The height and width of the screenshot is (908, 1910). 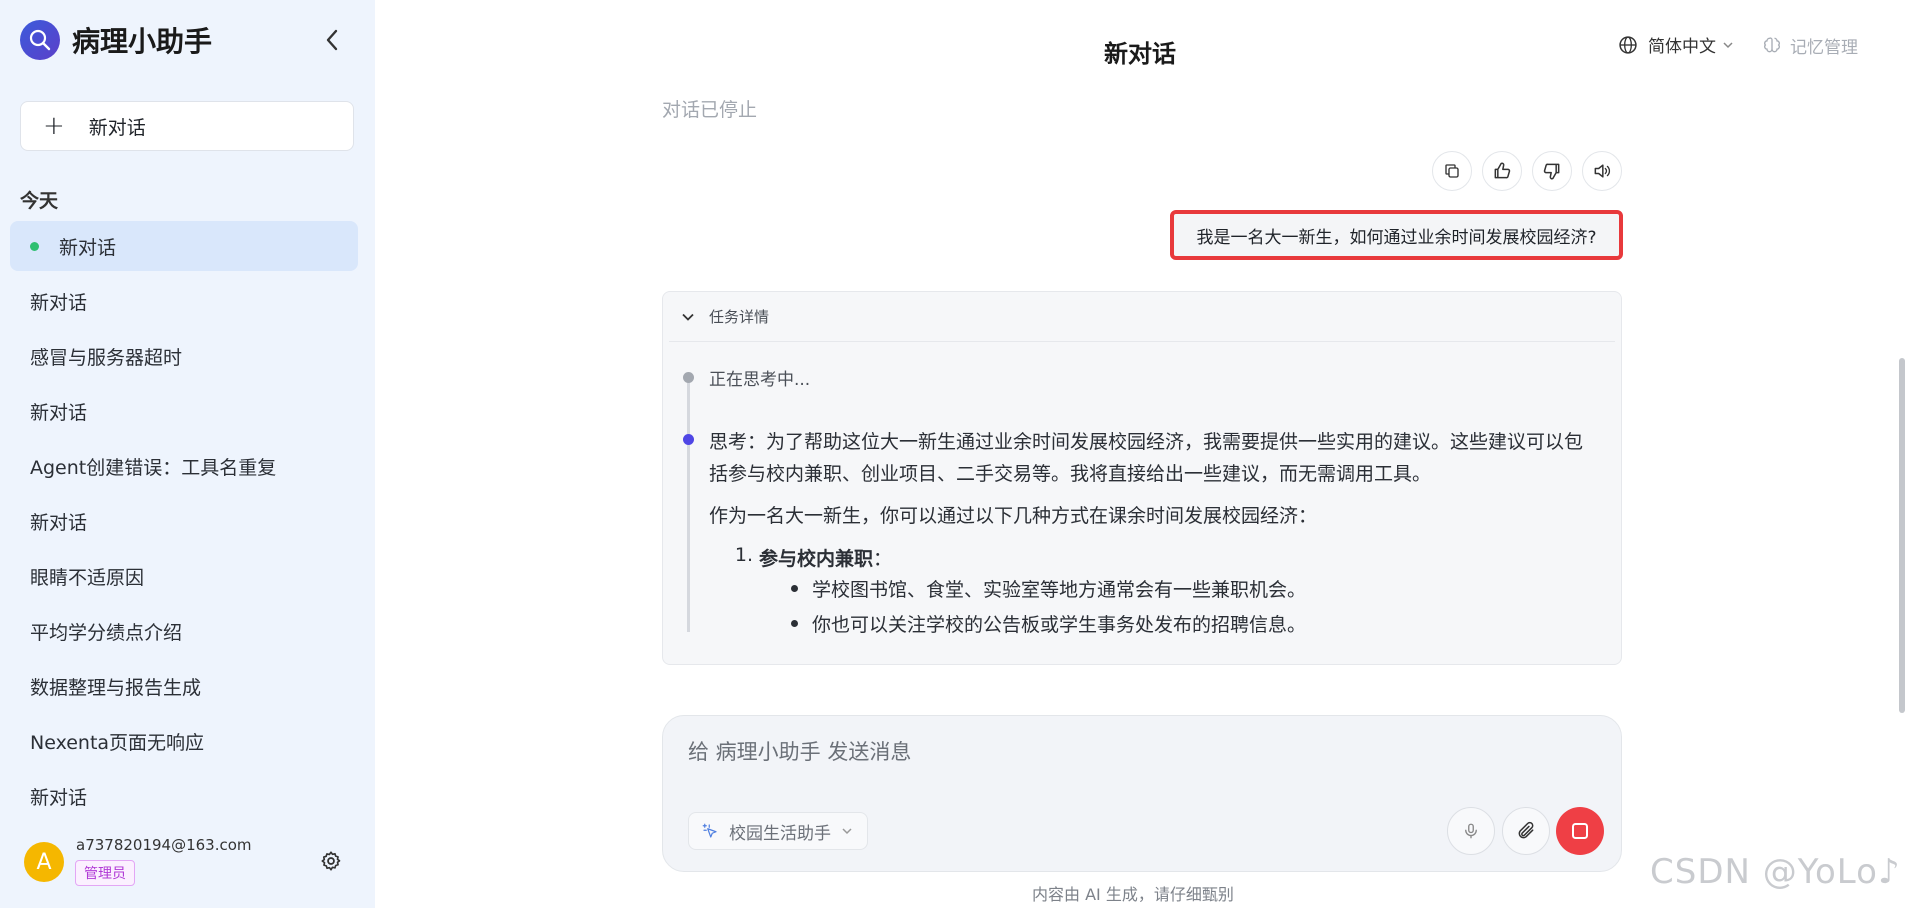 What do you see at coordinates (187, 126) in the screenshot?
I see `new-chat-button: + 新对话` at bounding box center [187, 126].